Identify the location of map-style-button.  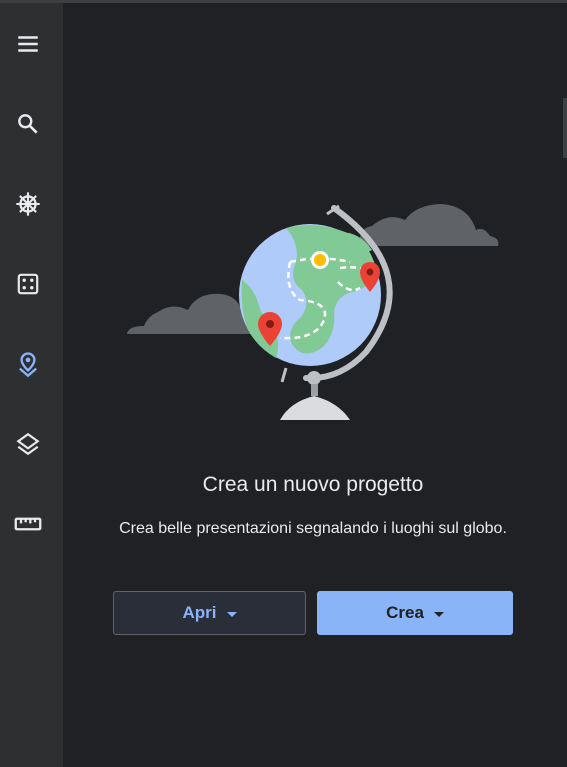
(28, 444).